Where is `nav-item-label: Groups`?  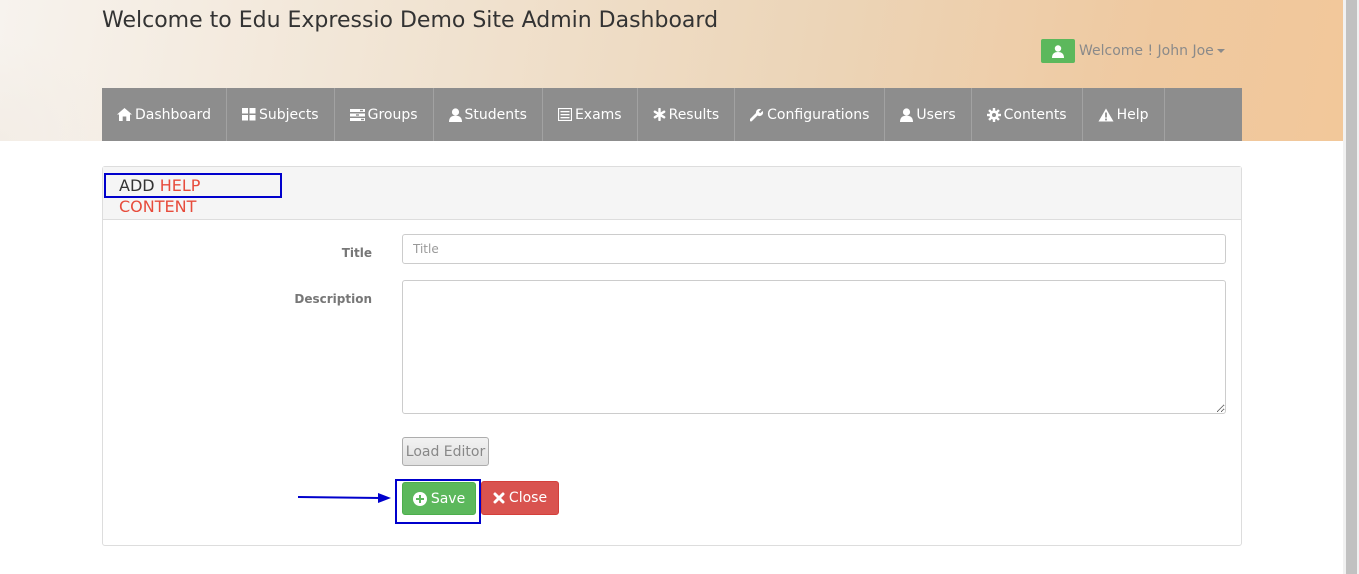 nav-item-label: Groups is located at coordinates (392, 114).